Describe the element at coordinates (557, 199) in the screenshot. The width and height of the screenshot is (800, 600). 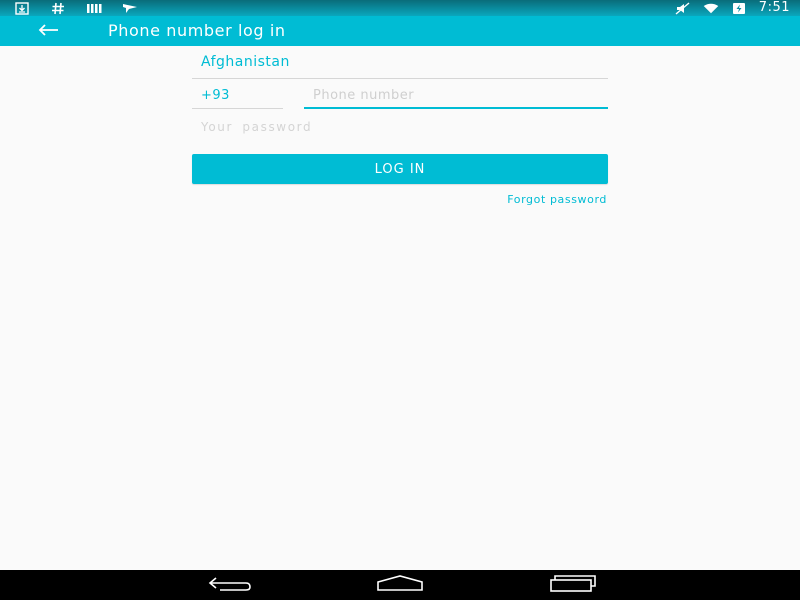
I see `forgot-password-link: Forgot password` at that location.